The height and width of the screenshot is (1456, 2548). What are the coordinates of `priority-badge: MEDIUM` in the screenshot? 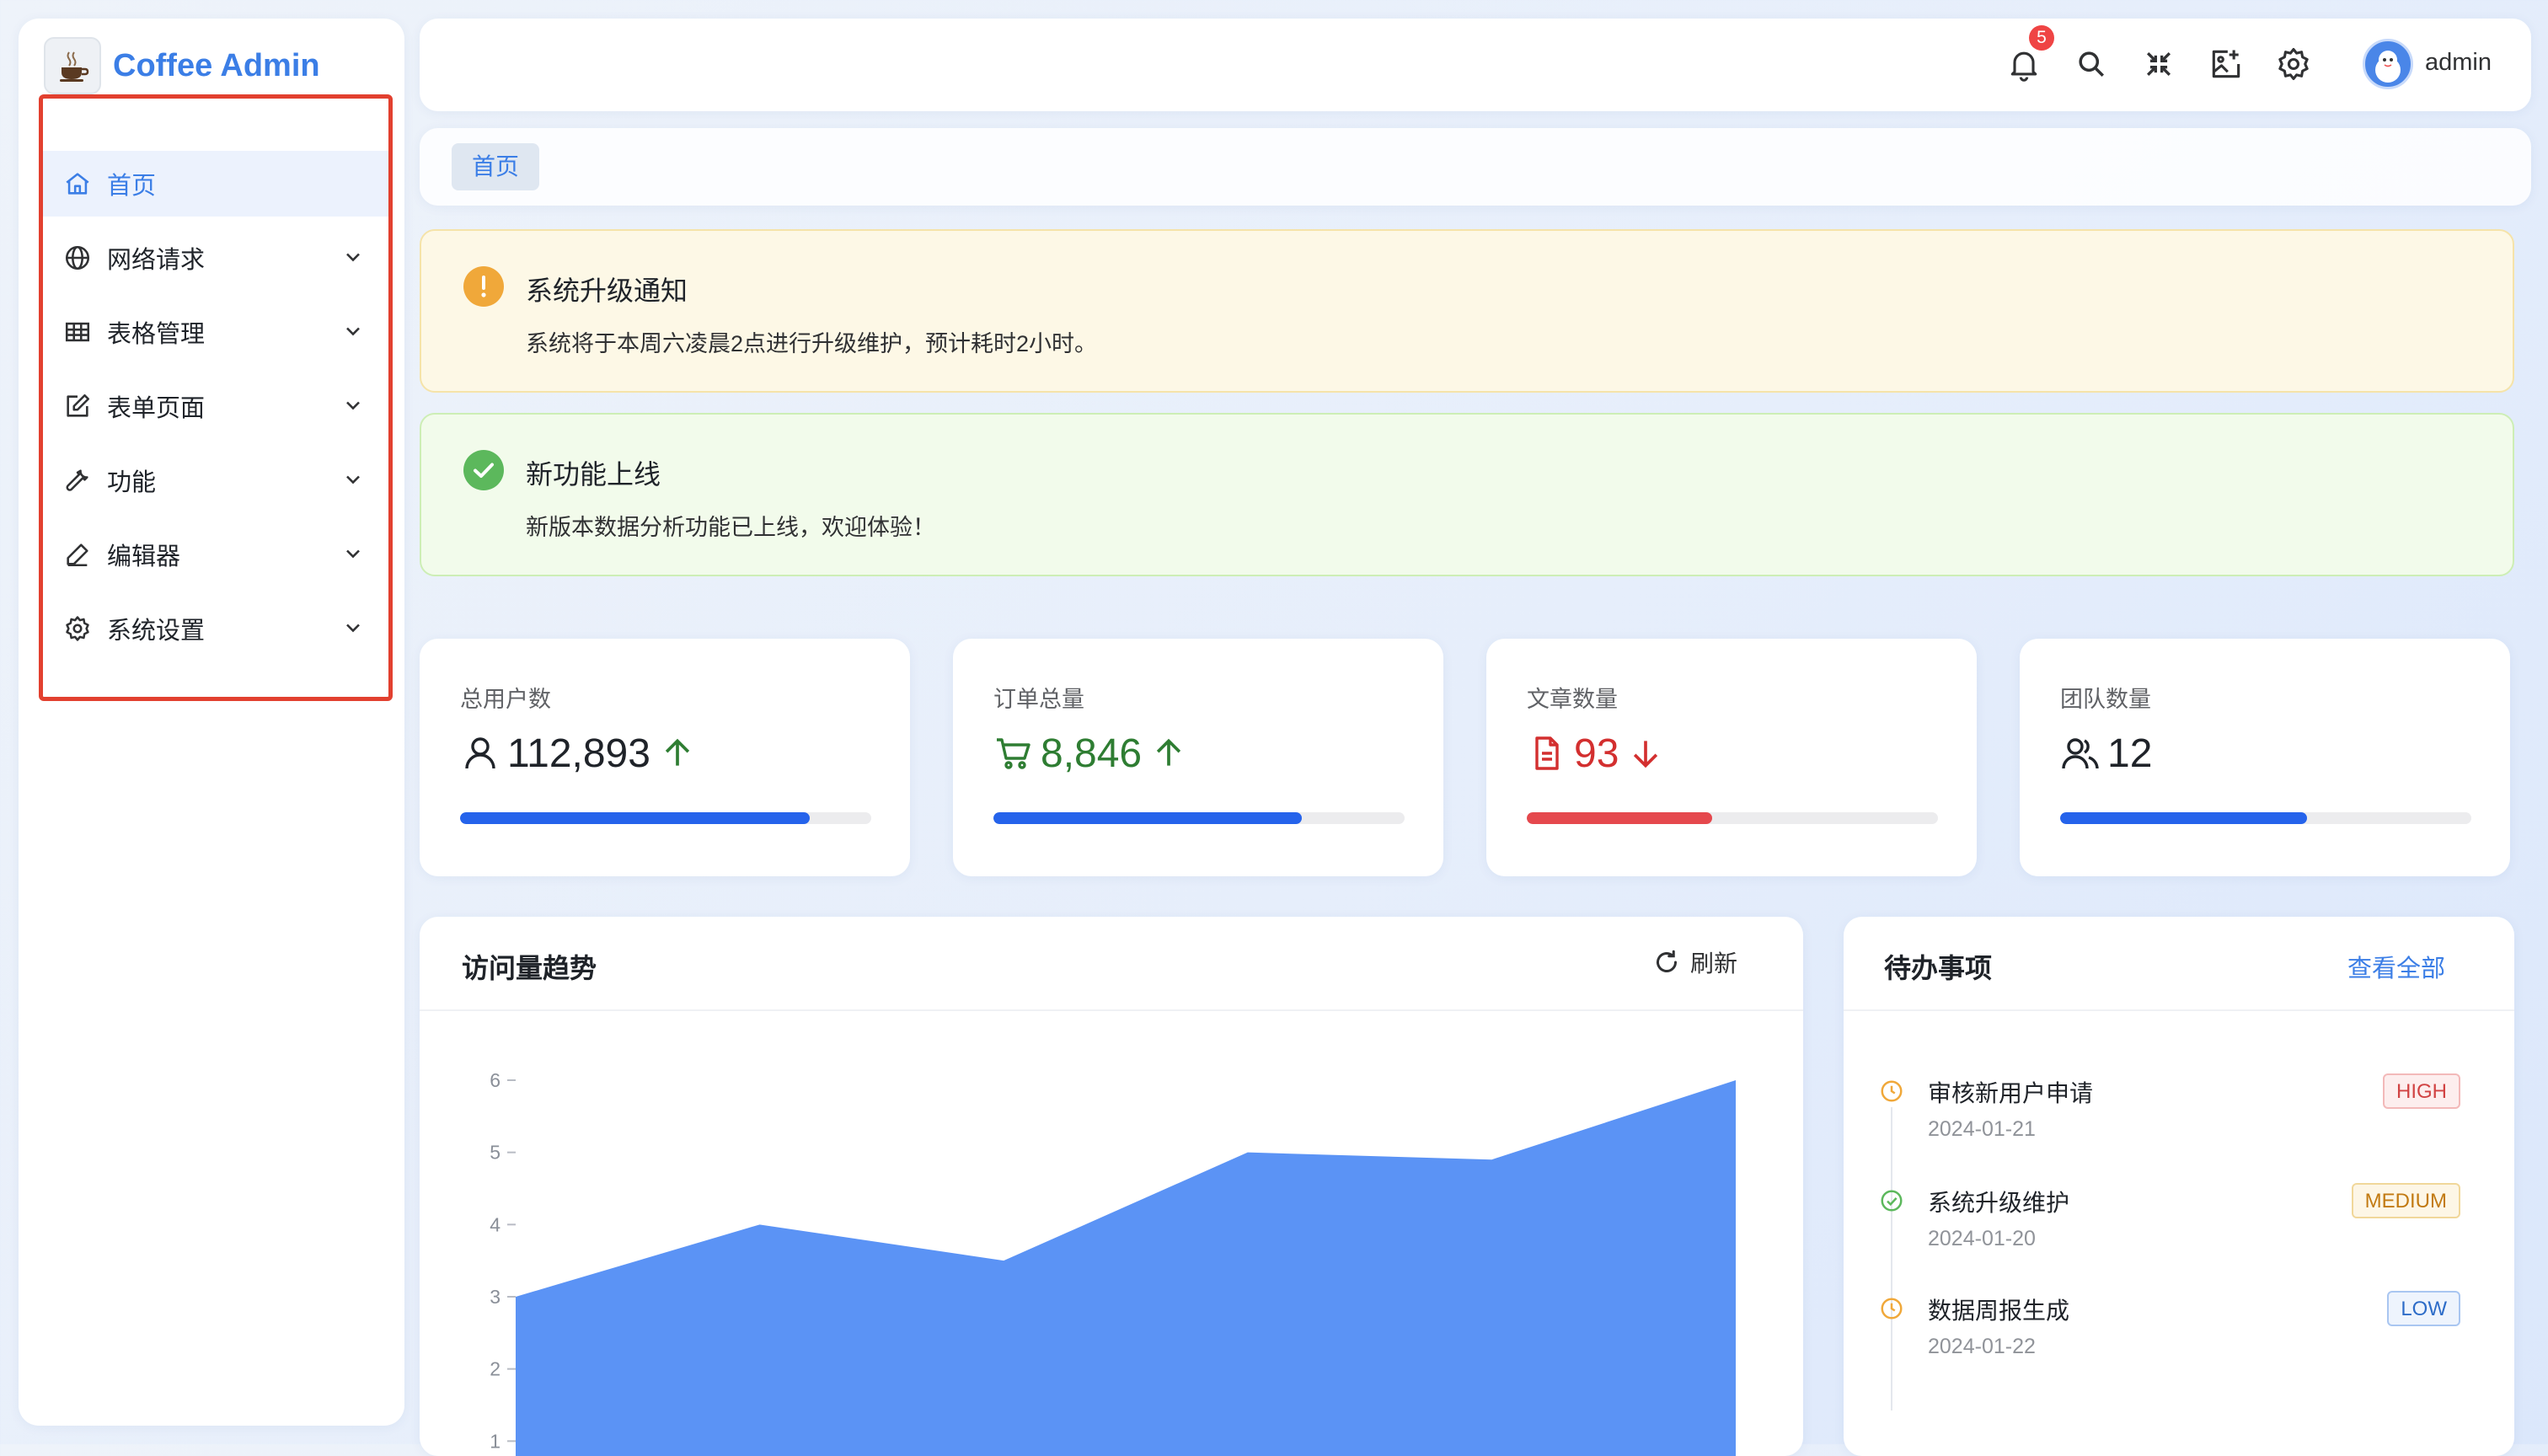 It's located at (2405, 1200).